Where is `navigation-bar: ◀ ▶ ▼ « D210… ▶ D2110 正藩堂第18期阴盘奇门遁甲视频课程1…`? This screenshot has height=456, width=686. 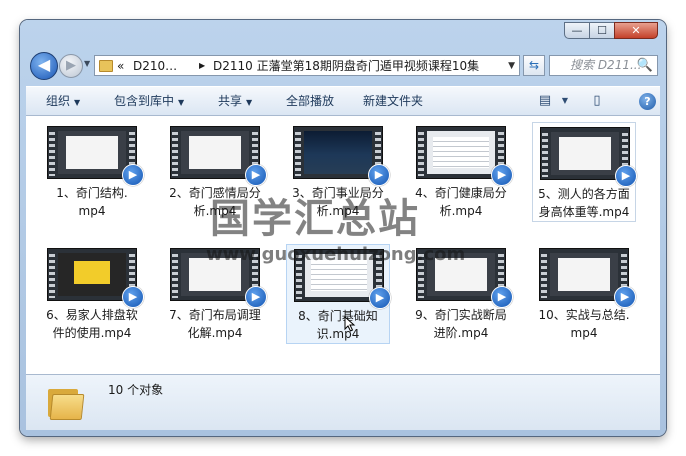 navigation-bar: ◀ ▶ ▼ « D210… ▶ D2110 正藩堂第18期阴盘奇门遁甲视频课程1… is located at coordinates (343, 66).